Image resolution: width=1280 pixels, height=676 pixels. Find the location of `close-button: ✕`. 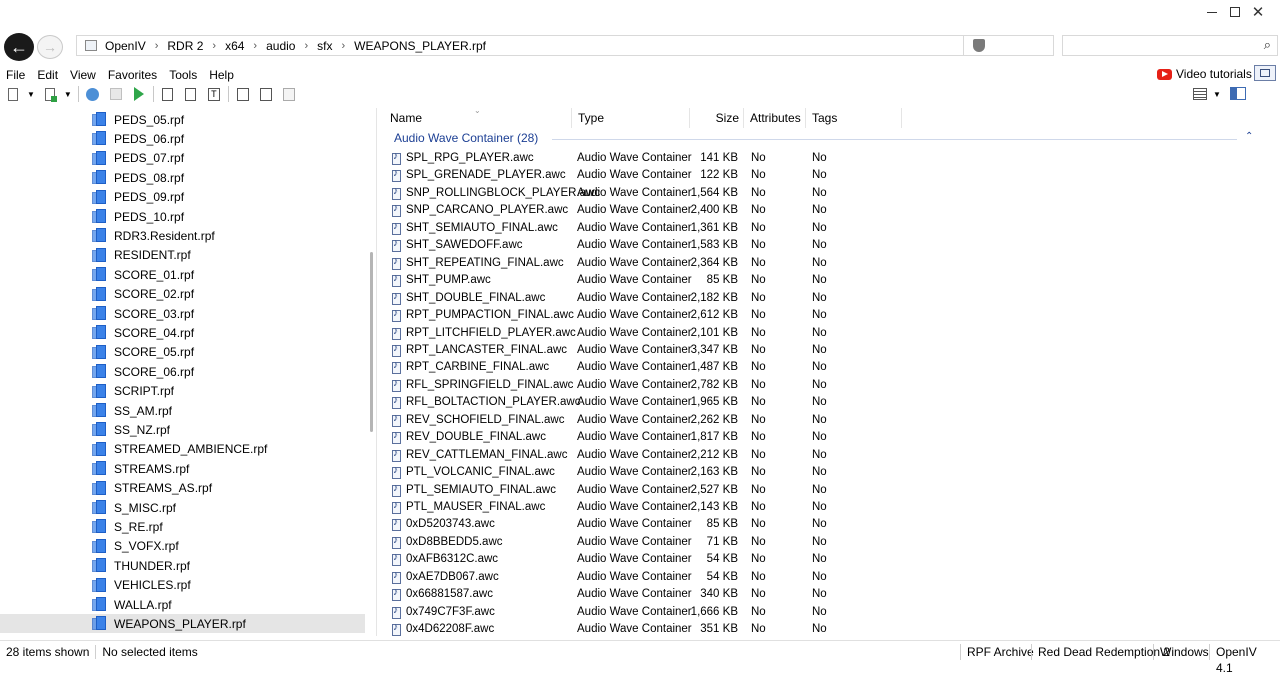

close-button: ✕ is located at coordinates (1258, 12).